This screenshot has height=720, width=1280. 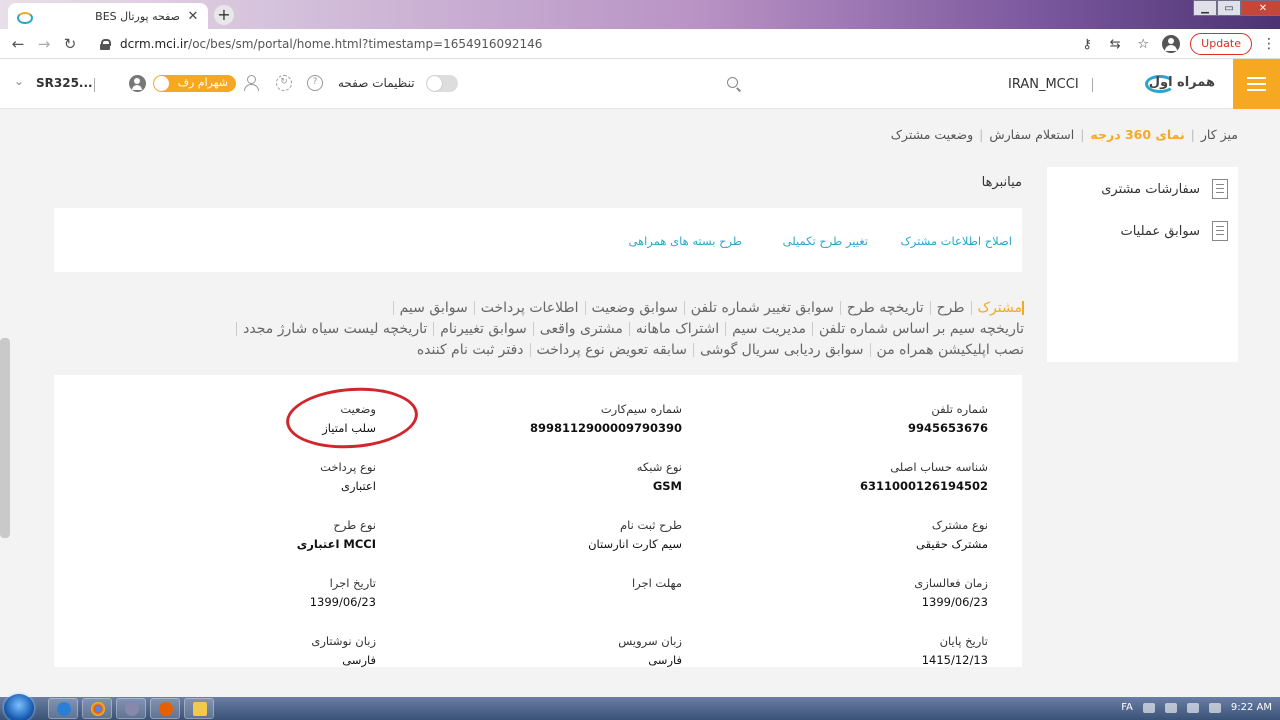 I want to click on back-icon: ←, so click(x=18, y=44).